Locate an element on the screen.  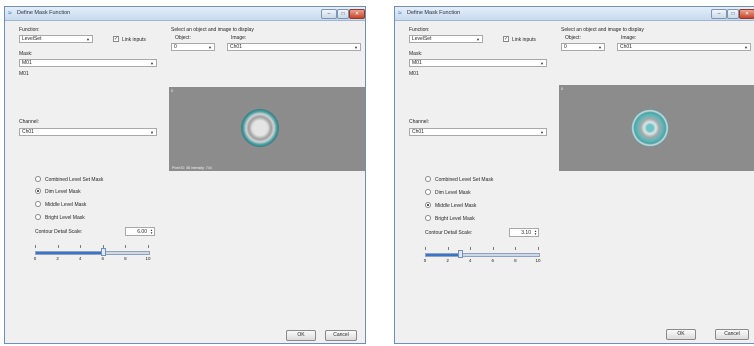
title-bar: ≈ Define Mask Function – □ ✕ is located at coordinates (185, 14).